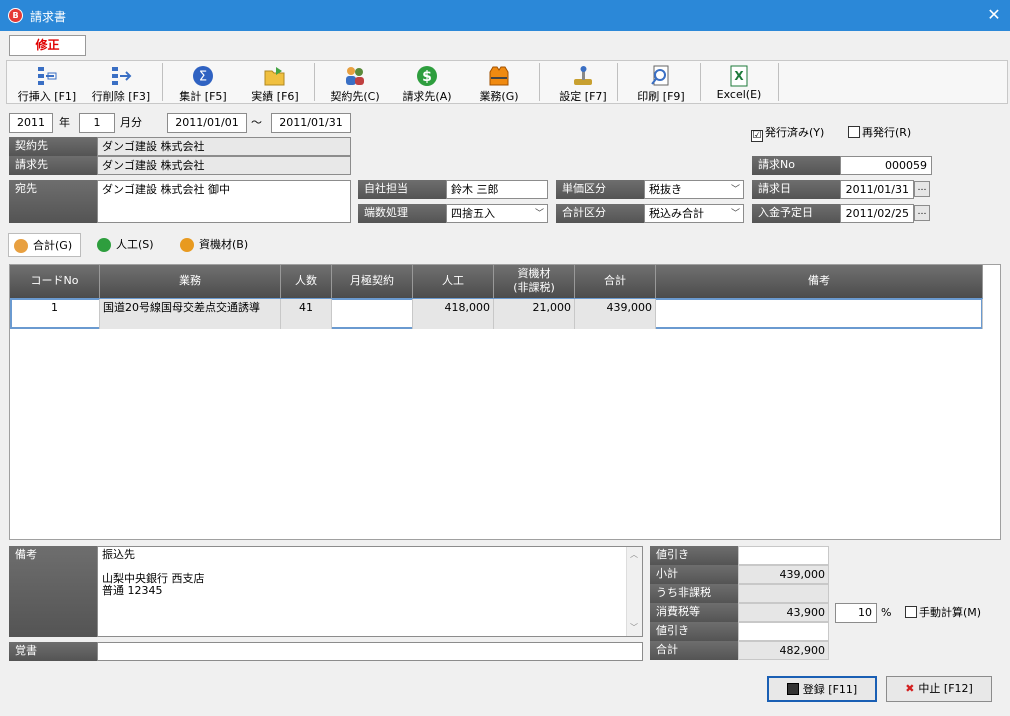  I want to click on month-unit: 月分, so click(131, 122).